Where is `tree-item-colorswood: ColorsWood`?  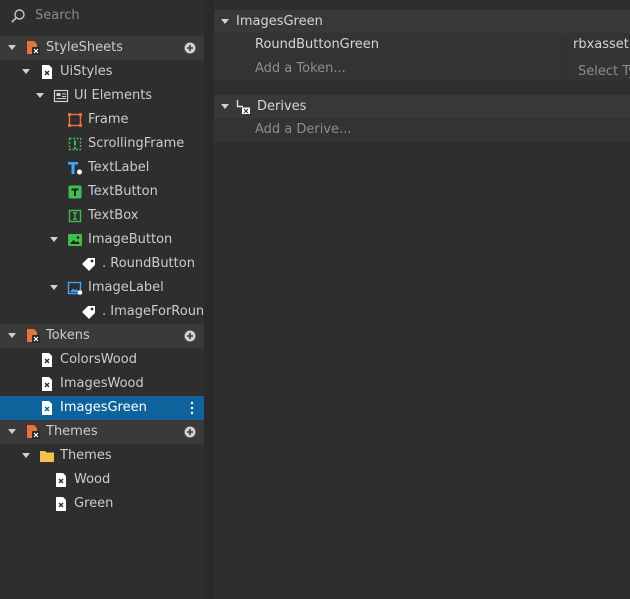 tree-item-colorswood: ColorsWood is located at coordinates (102, 360).